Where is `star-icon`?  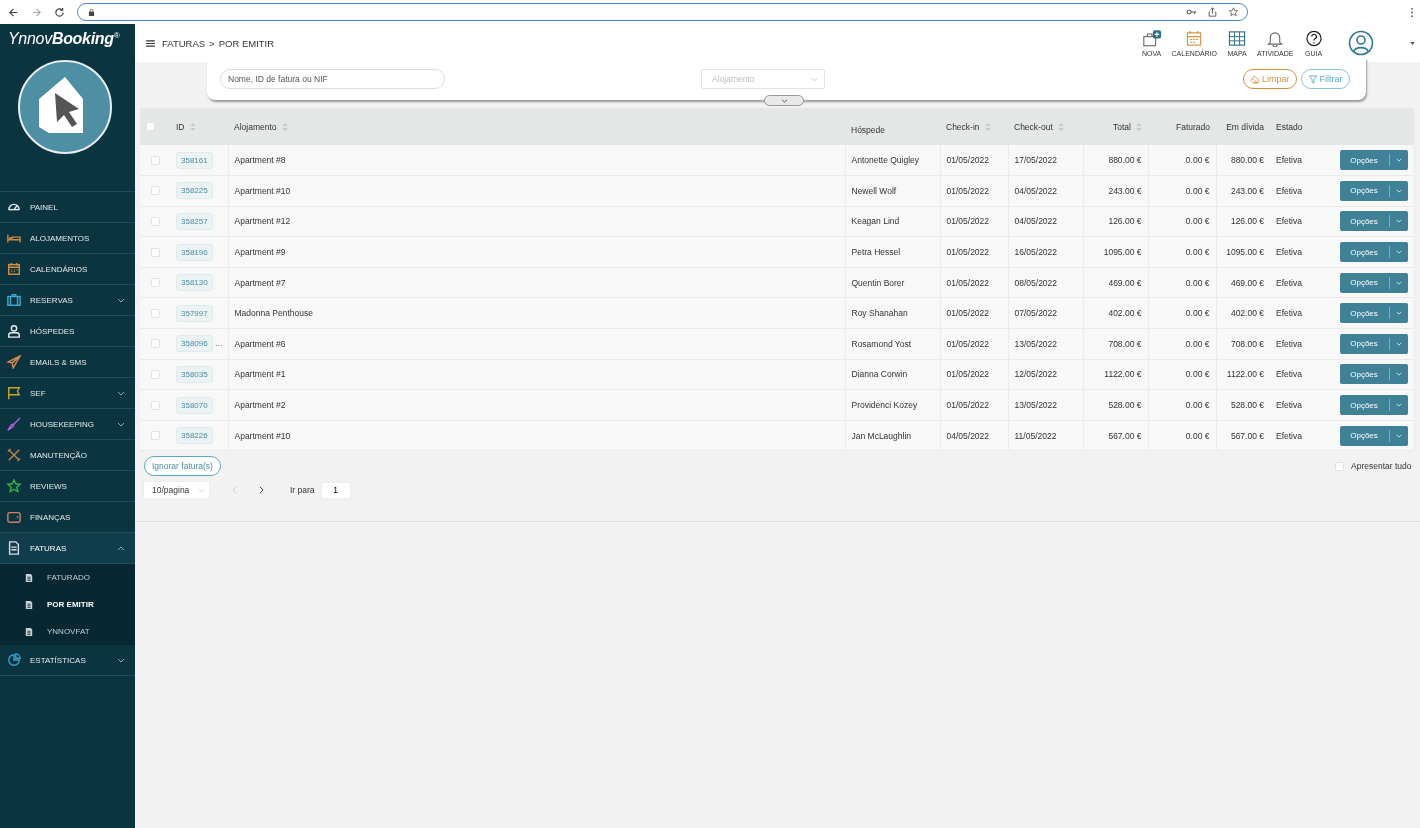 star-icon is located at coordinates (1233, 12).